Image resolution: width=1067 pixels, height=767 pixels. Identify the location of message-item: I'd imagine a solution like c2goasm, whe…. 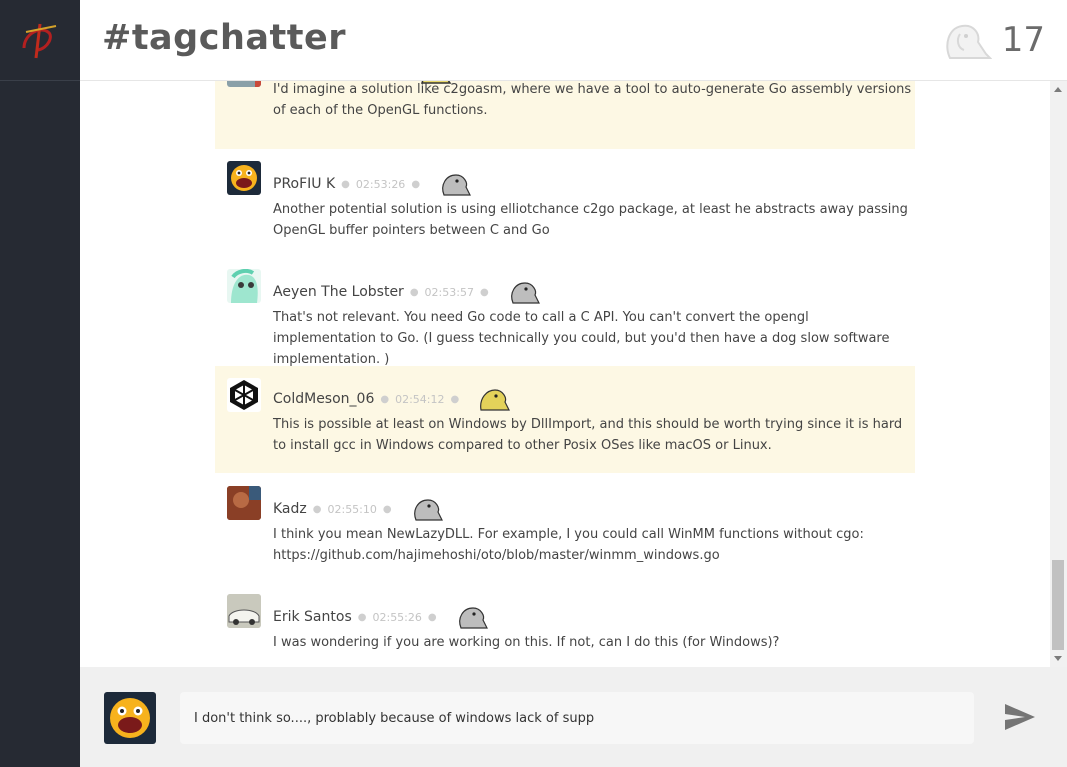
(565, 115).